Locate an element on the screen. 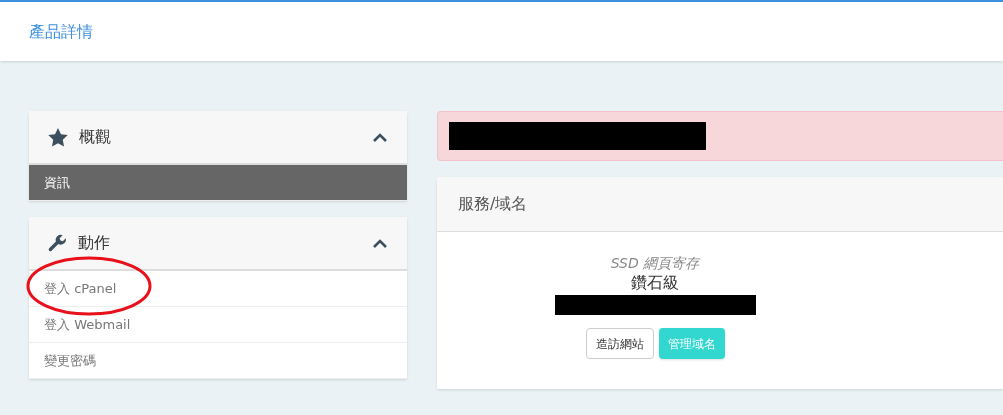 This screenshot has height=415, width=1003. visit-site-button: 造訪網站 is located at coordinates (619, 343).